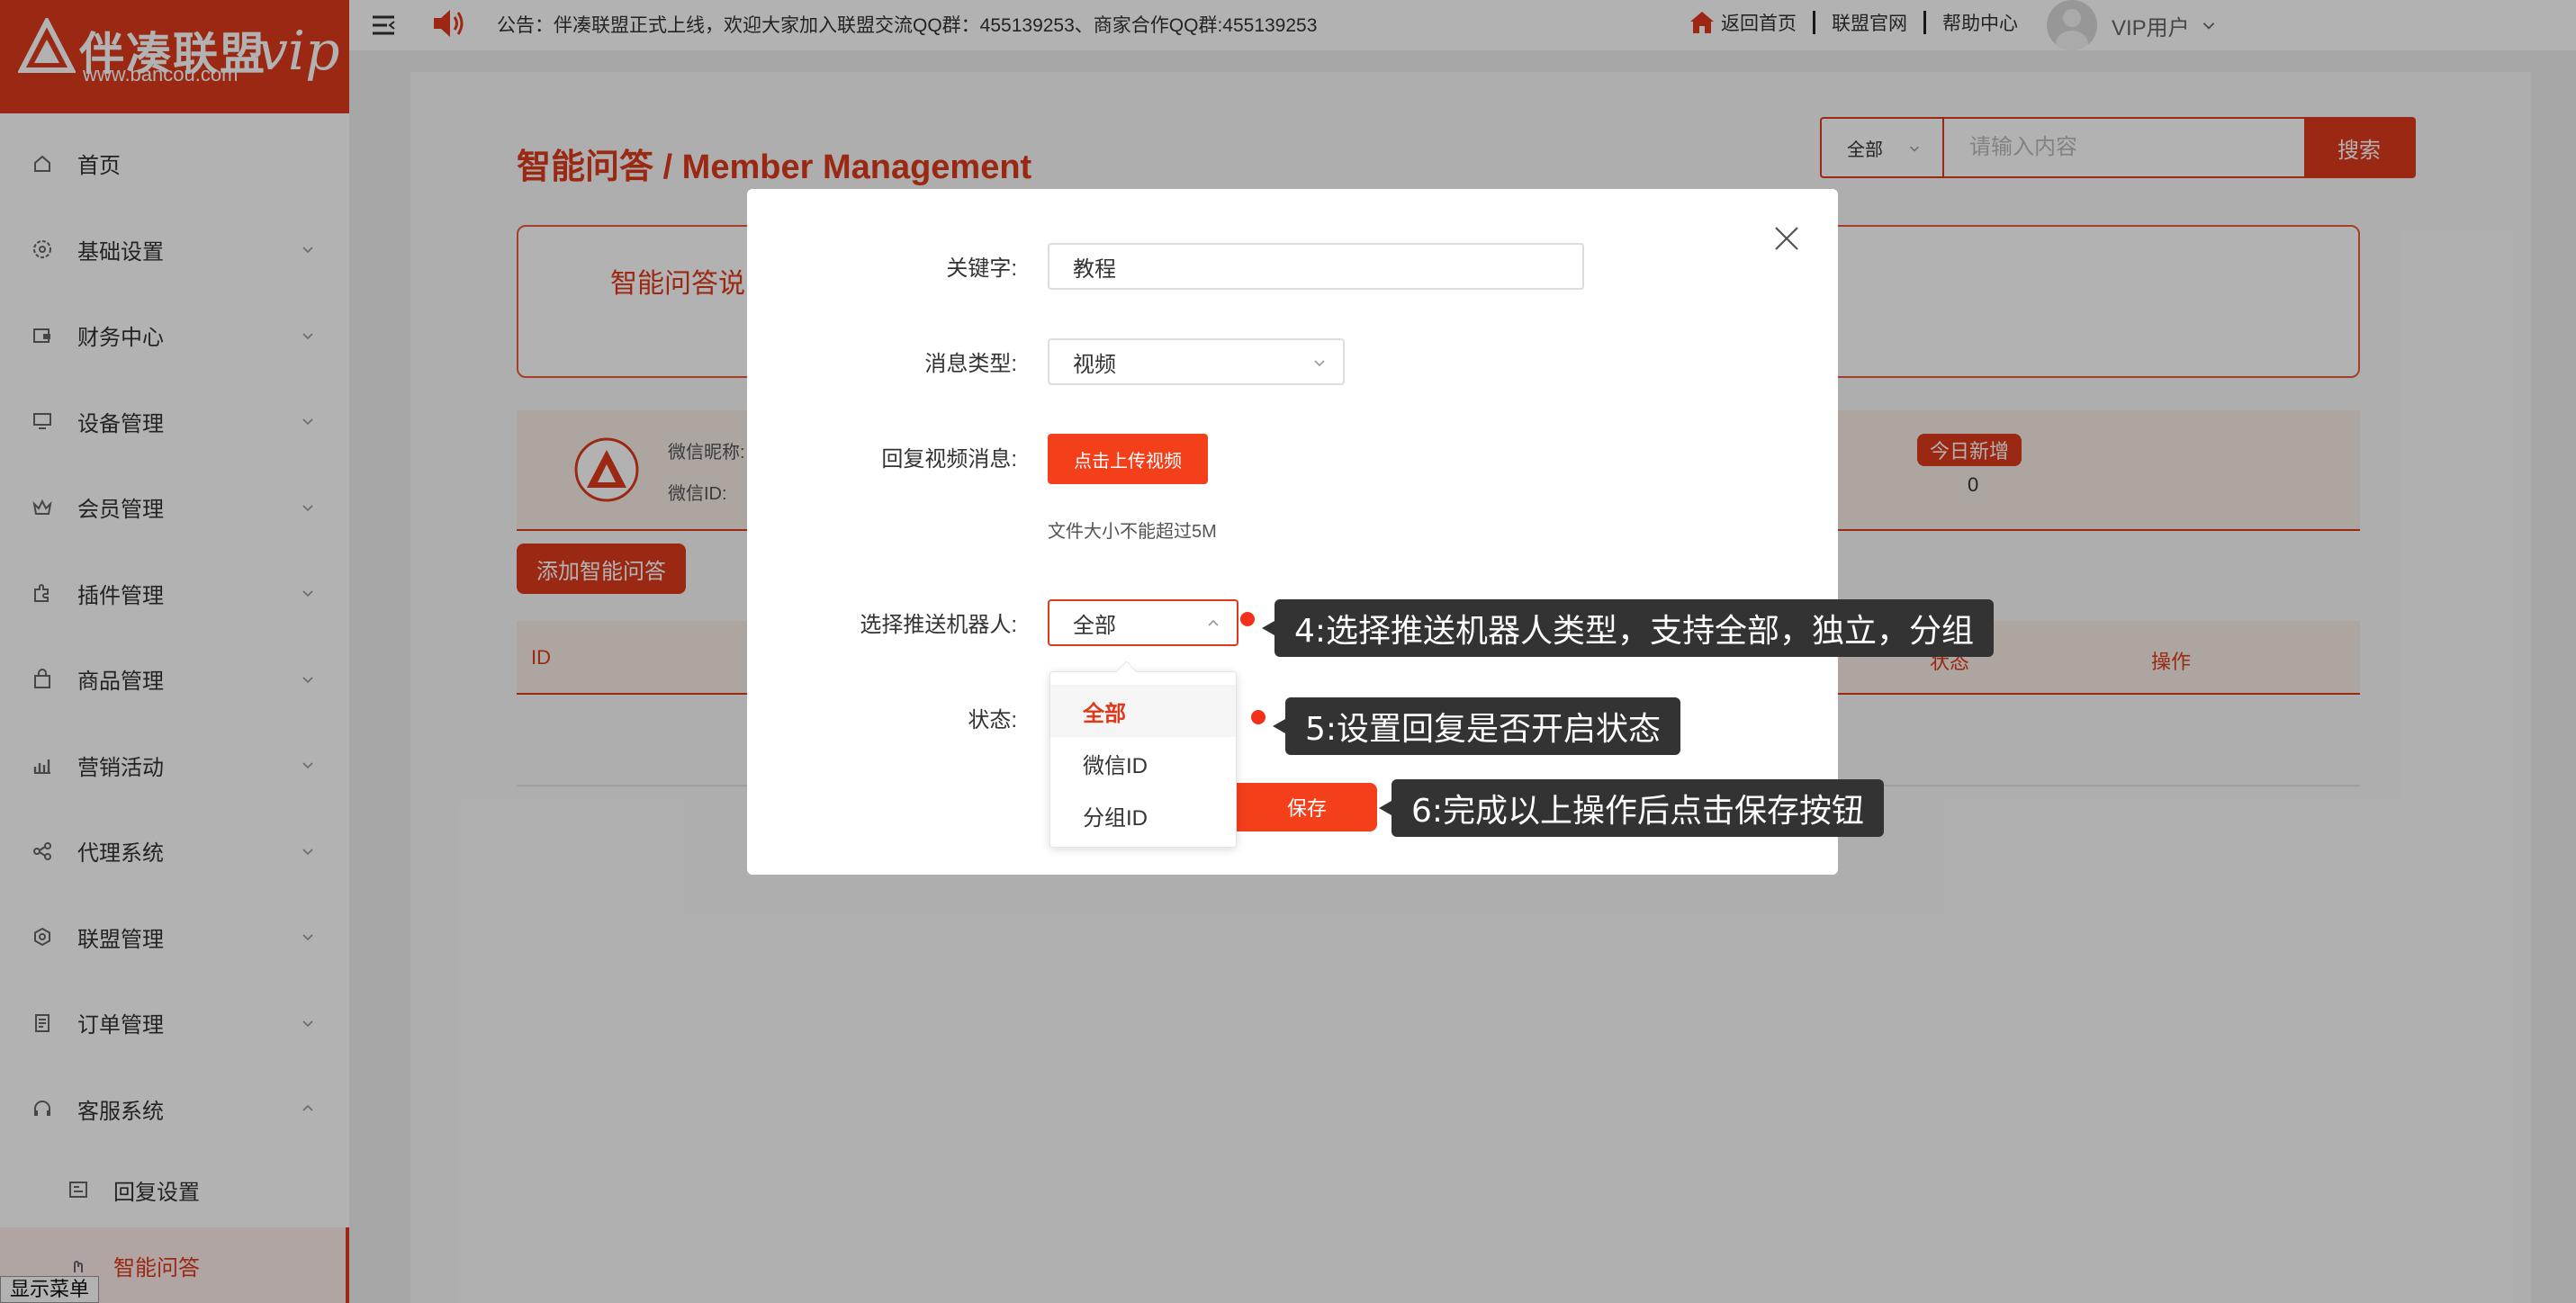 The width and height of the screenshot is (2576, 1303). What do you see at coordinates (970, 364) in the screenshot?
I see `message-type-label: 消息类型:` at bounding box center [970, 364].